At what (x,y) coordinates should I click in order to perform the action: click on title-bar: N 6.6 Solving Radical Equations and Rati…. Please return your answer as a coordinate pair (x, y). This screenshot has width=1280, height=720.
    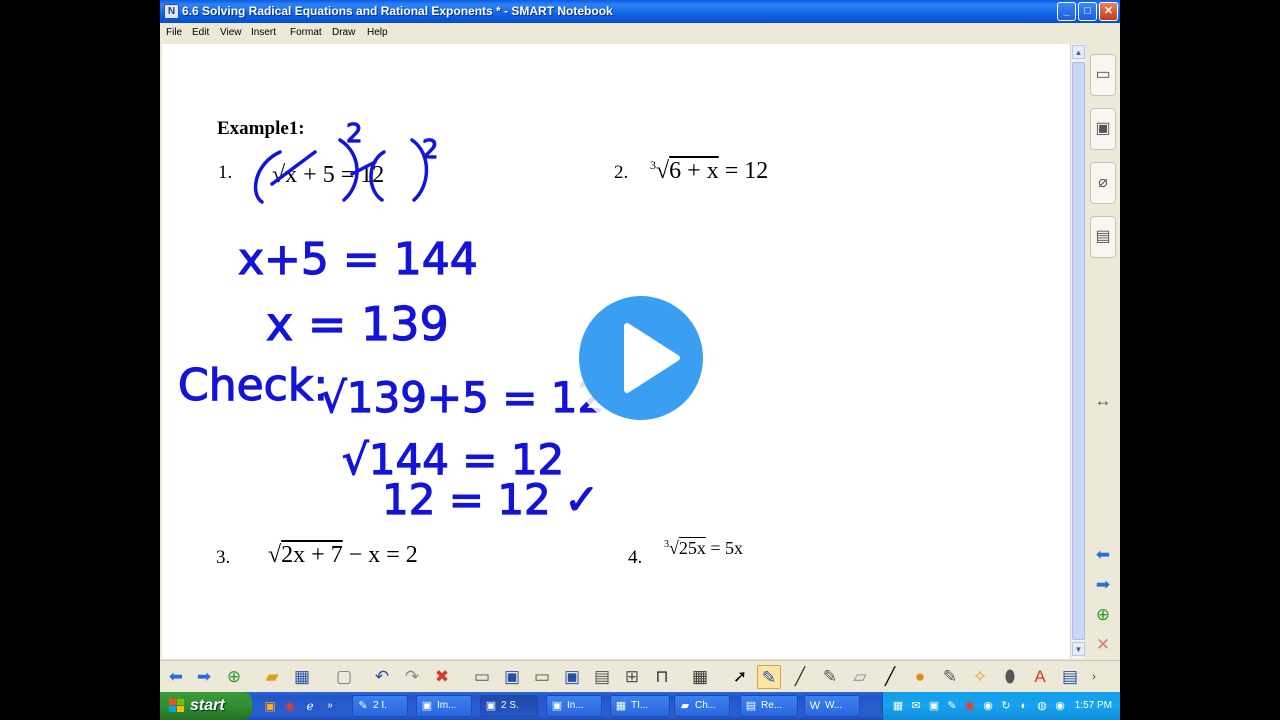
    Looking at the image, I should click on (640, 11).